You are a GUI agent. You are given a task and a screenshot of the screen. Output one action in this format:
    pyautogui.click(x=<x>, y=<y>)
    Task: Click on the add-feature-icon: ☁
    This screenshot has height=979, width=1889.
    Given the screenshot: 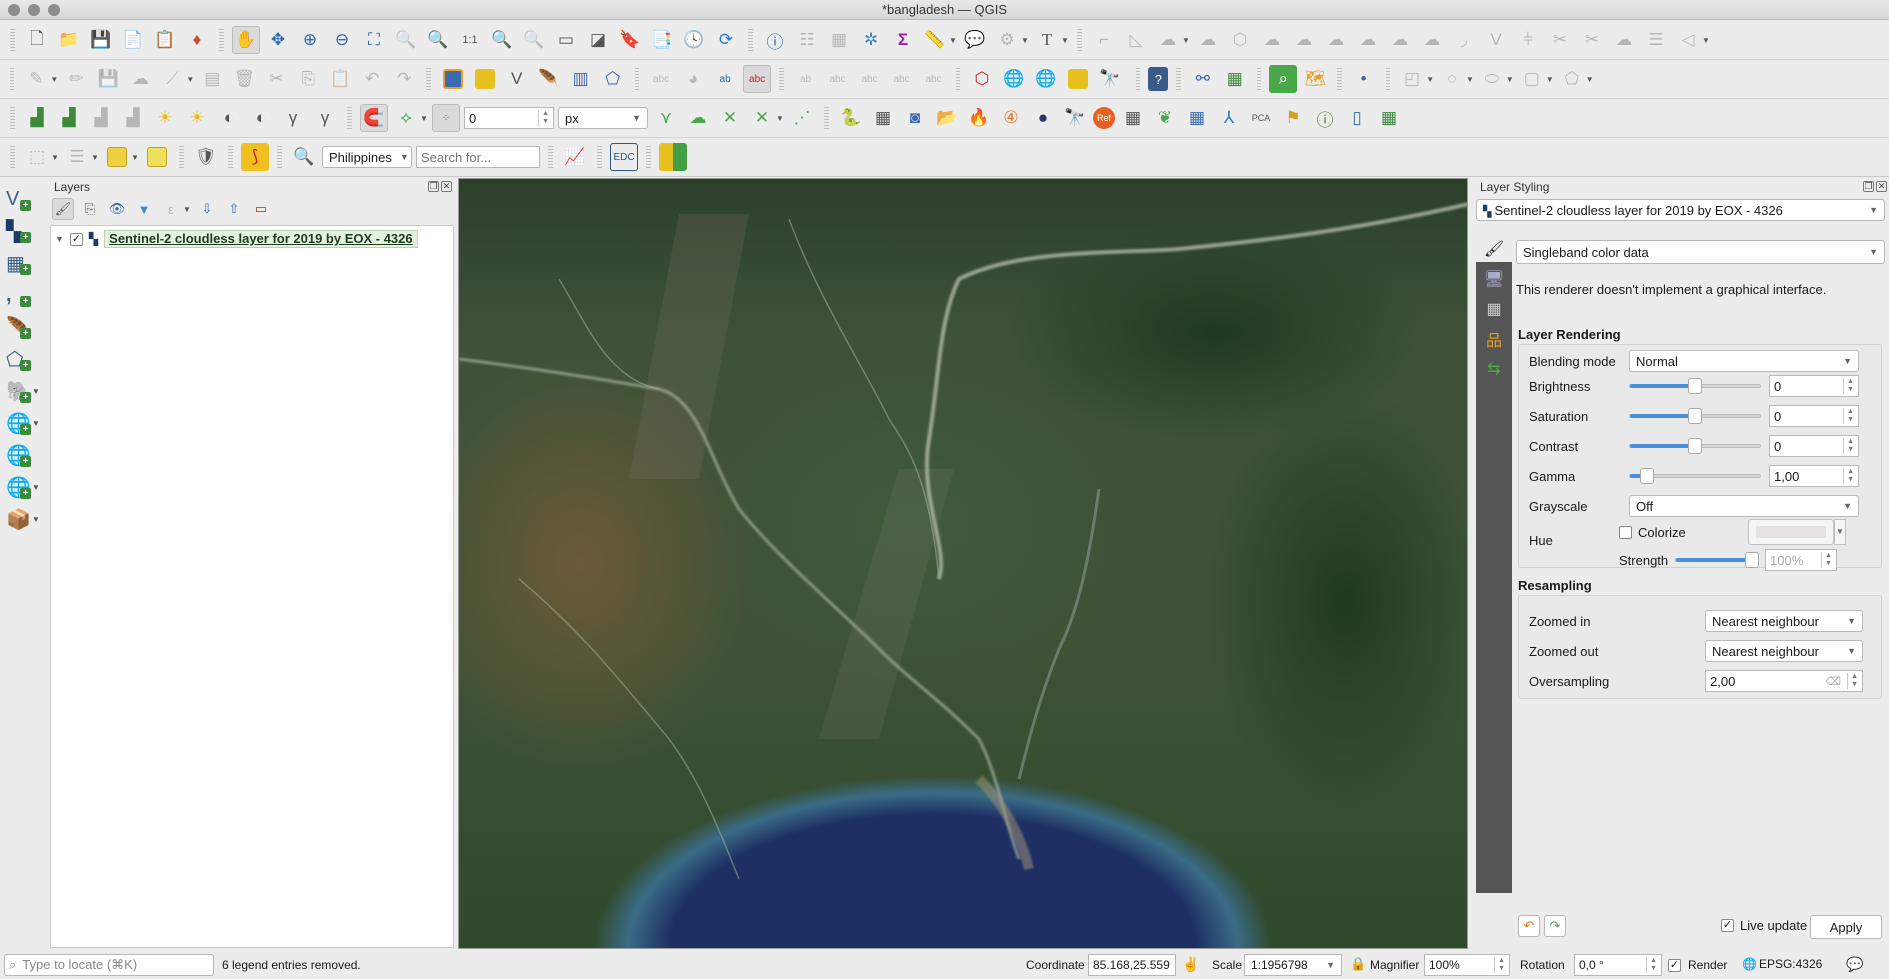 What is the action you would take?
    pyautogui.click(x=140, y=79)
    